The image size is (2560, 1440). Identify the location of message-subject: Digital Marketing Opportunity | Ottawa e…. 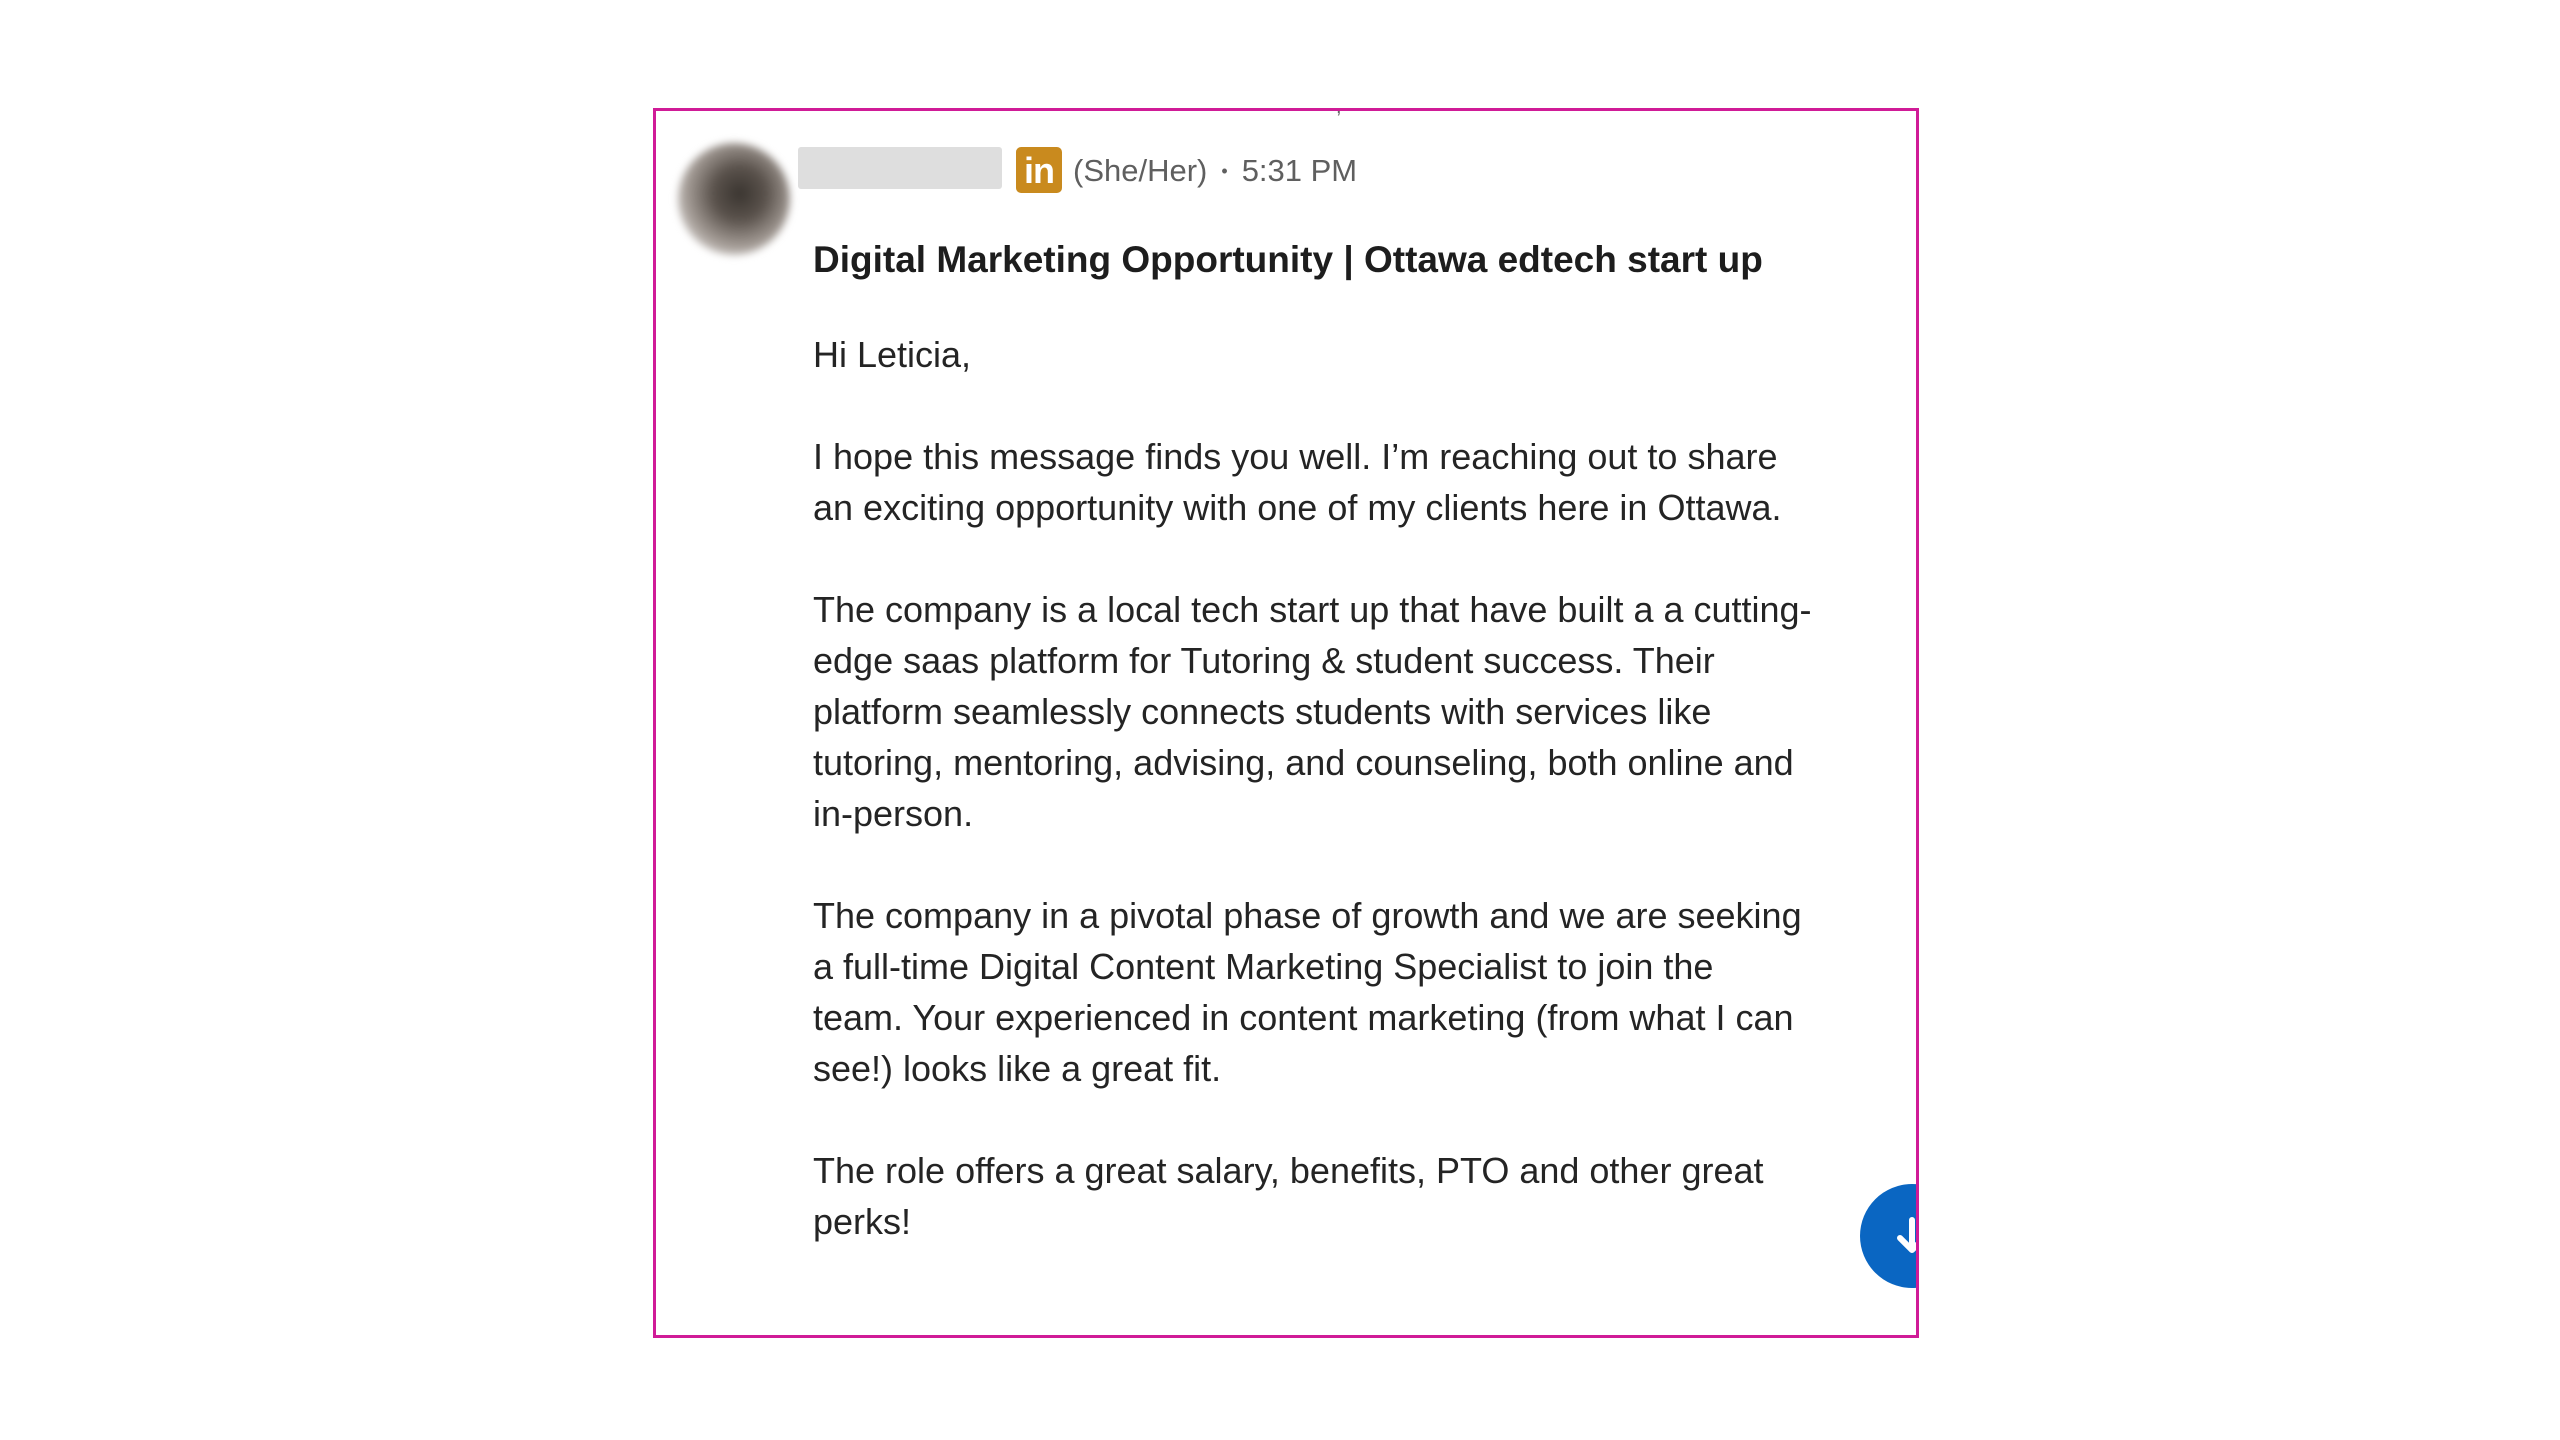
(1288, 259).